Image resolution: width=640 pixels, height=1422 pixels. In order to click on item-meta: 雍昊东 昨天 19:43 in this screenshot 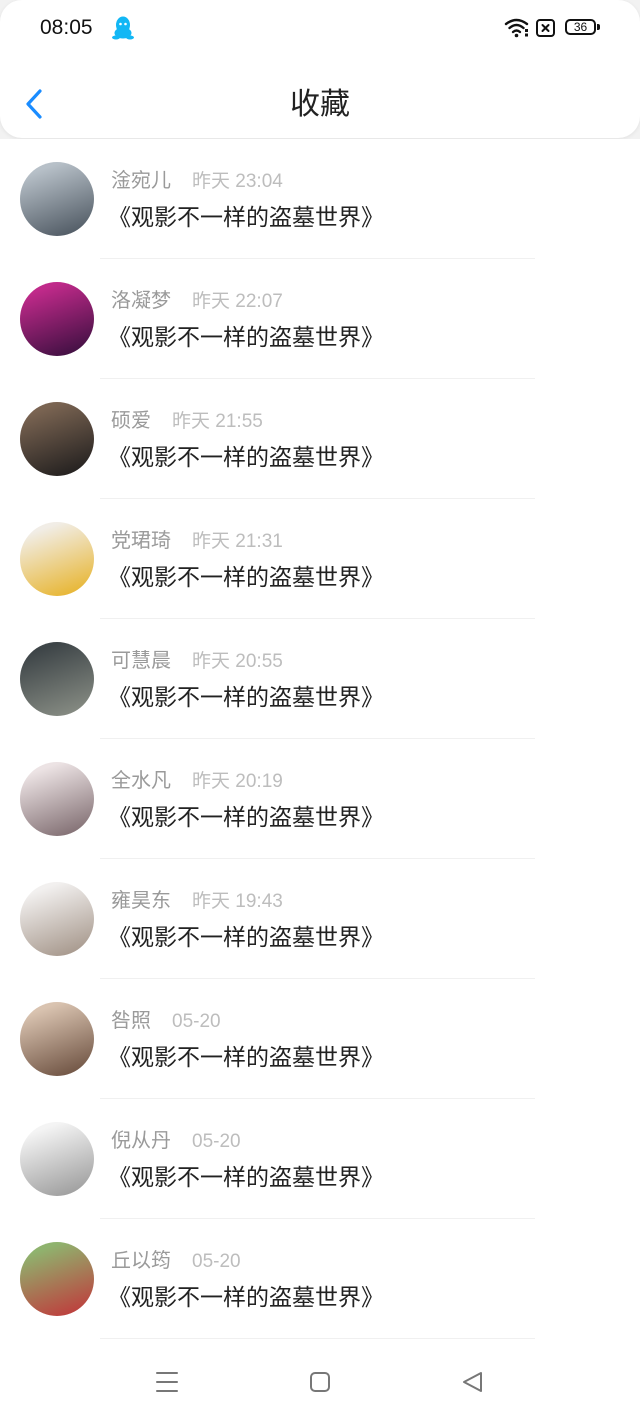, I will do `click(197, 901)`.